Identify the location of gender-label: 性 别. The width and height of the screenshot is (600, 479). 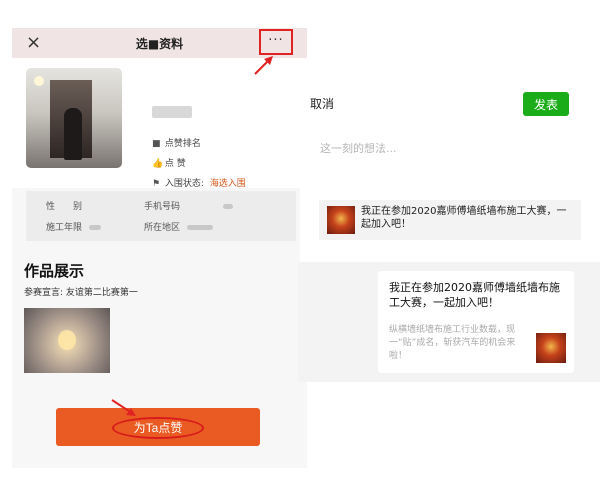
(64, 207).